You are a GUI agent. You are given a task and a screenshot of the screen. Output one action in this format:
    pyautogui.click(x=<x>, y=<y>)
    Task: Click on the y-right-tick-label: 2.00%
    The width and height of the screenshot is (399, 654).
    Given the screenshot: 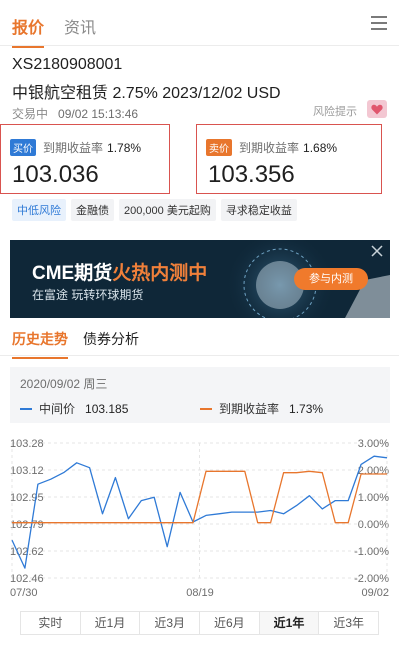 What is the action you would take?
    pyautogui.click(x=373, y=471)
    